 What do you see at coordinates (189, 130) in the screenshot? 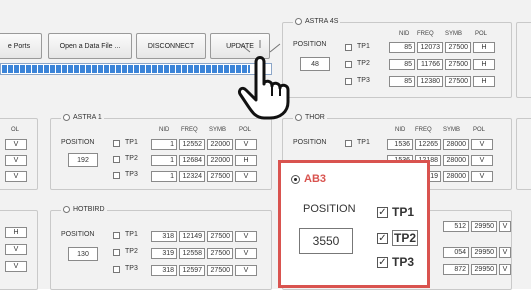
I see `astra1-freq-header: FREQ` at bounding box center [189, 130].